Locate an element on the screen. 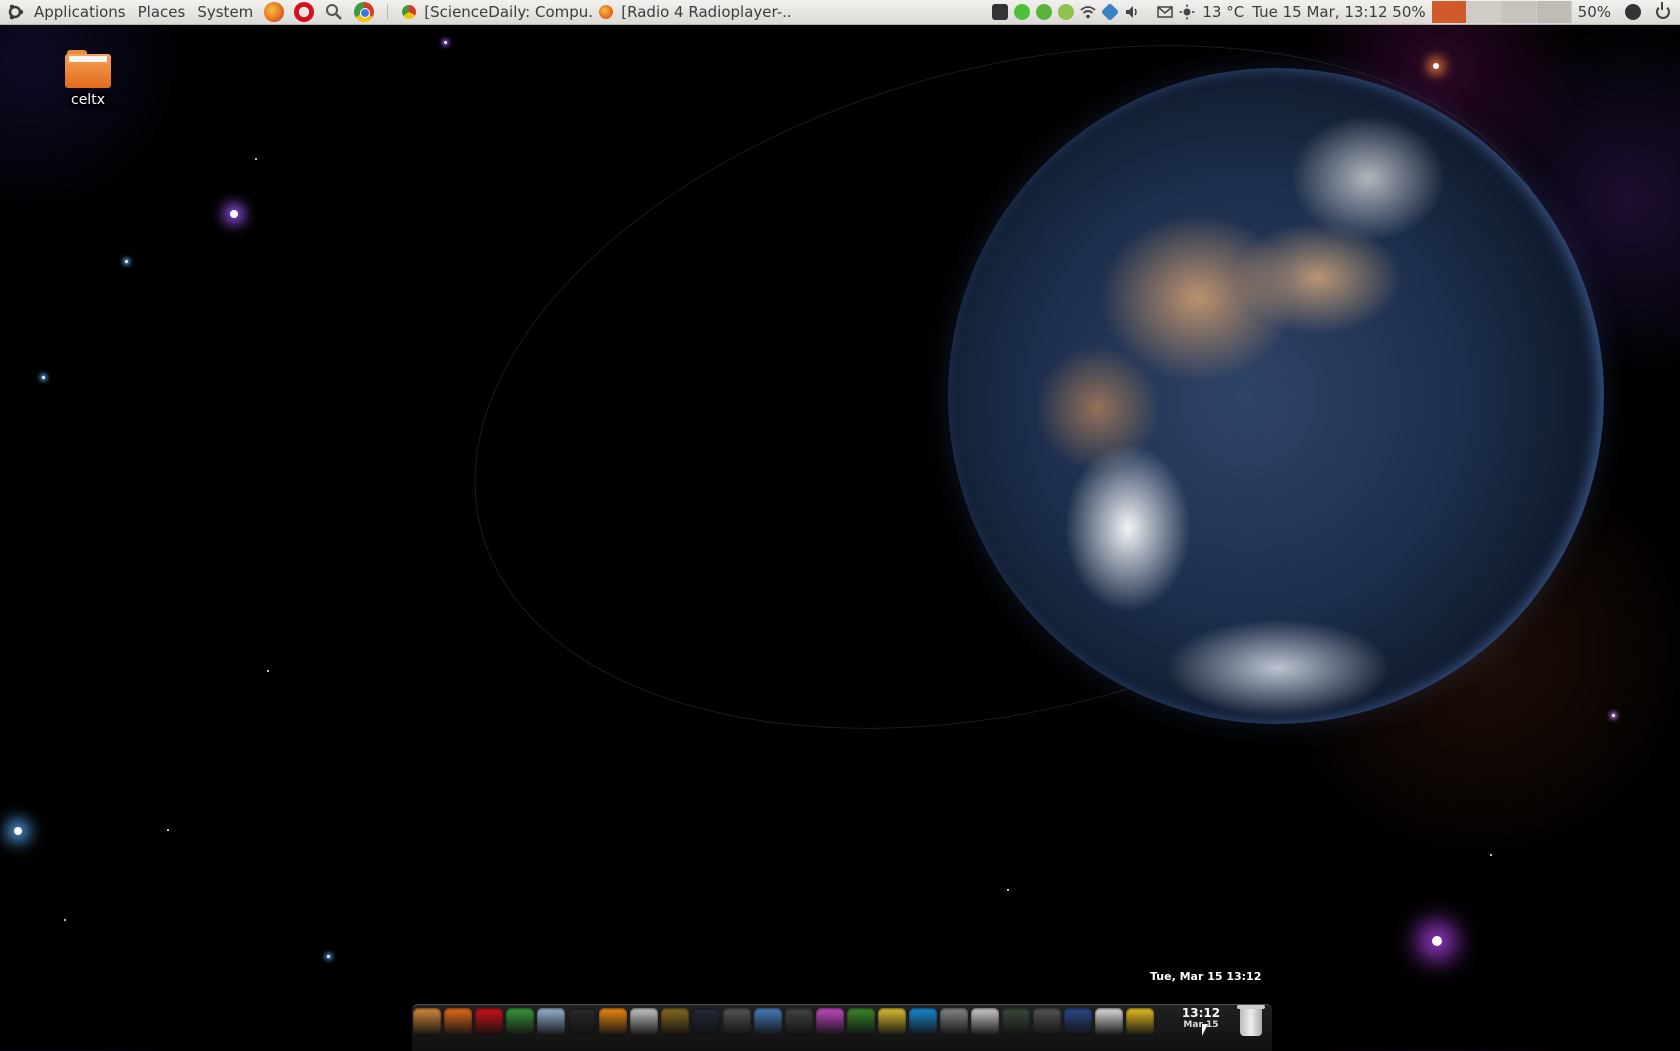  wifi-icon is located at coordinates (1088, 12).